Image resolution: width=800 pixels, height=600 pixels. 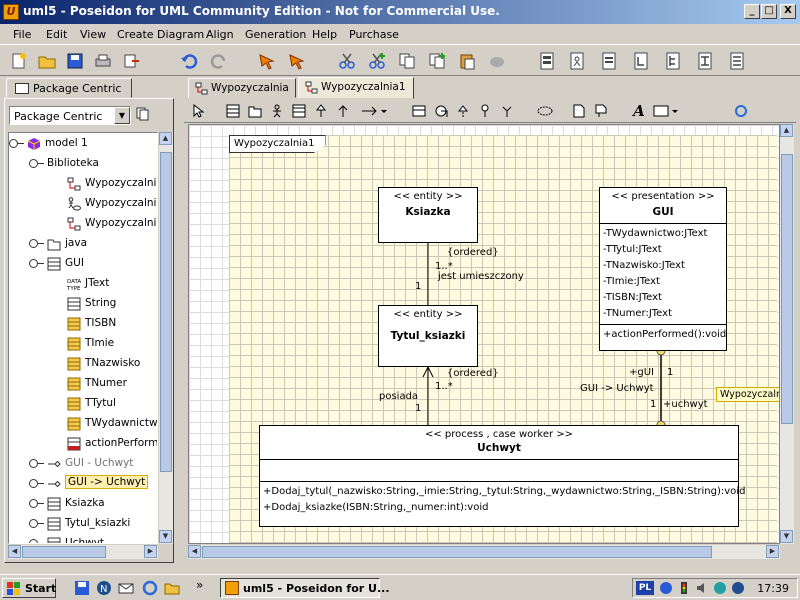 What do you see at coordinates (673, 61) in the screenshot?
I see `diagram-export-button` at bounding box center [673, 61].